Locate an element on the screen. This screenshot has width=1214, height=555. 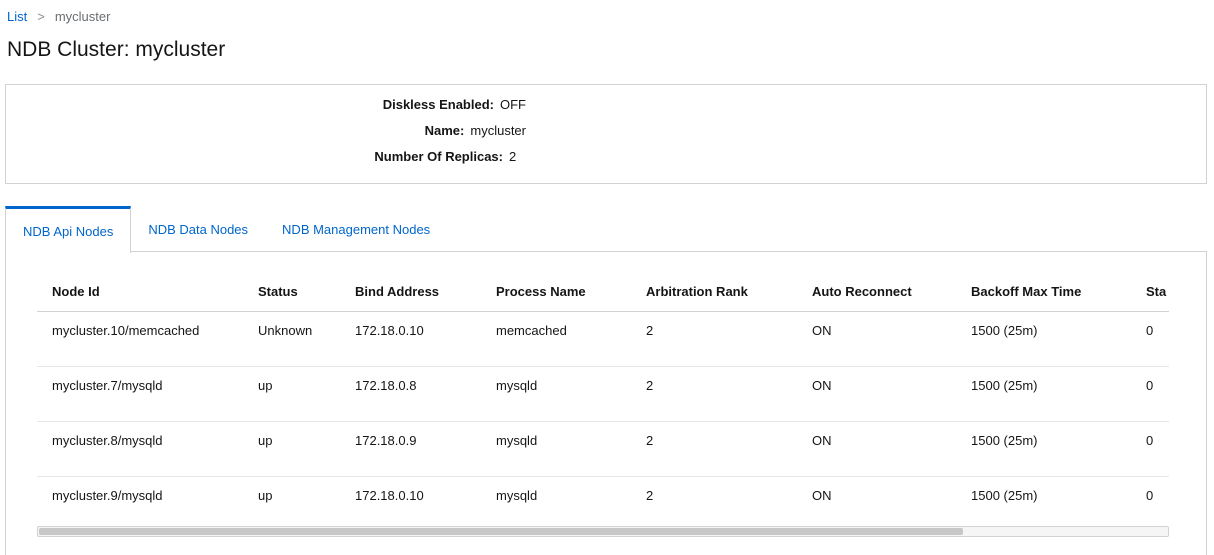
cell-node-id: mycluster.7/mysqld is located at coordinates (140, 394).